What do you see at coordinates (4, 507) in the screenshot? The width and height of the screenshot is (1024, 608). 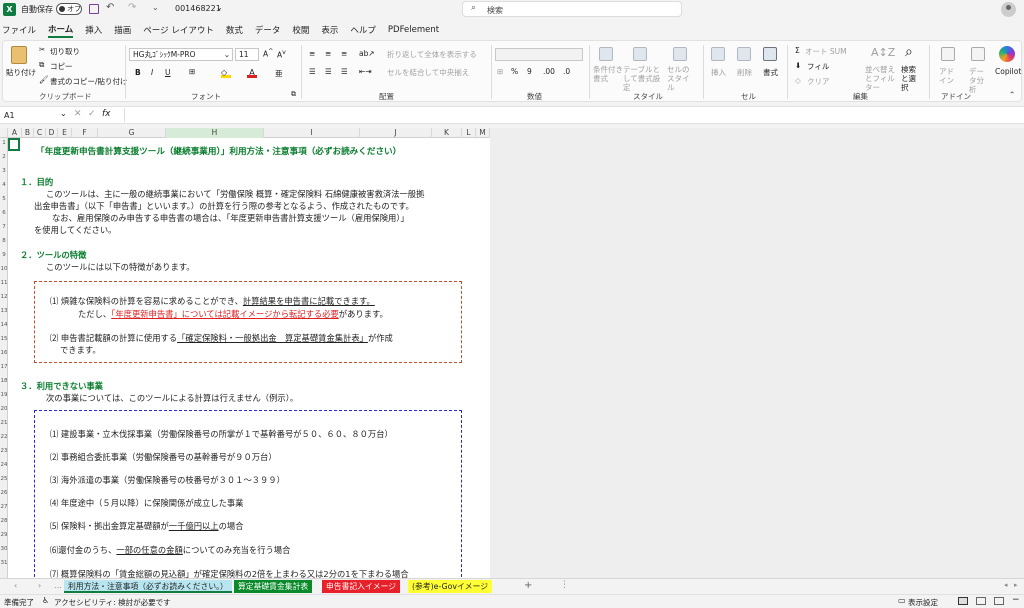 I see `row-header: 27` at bounding box center [4, 507].